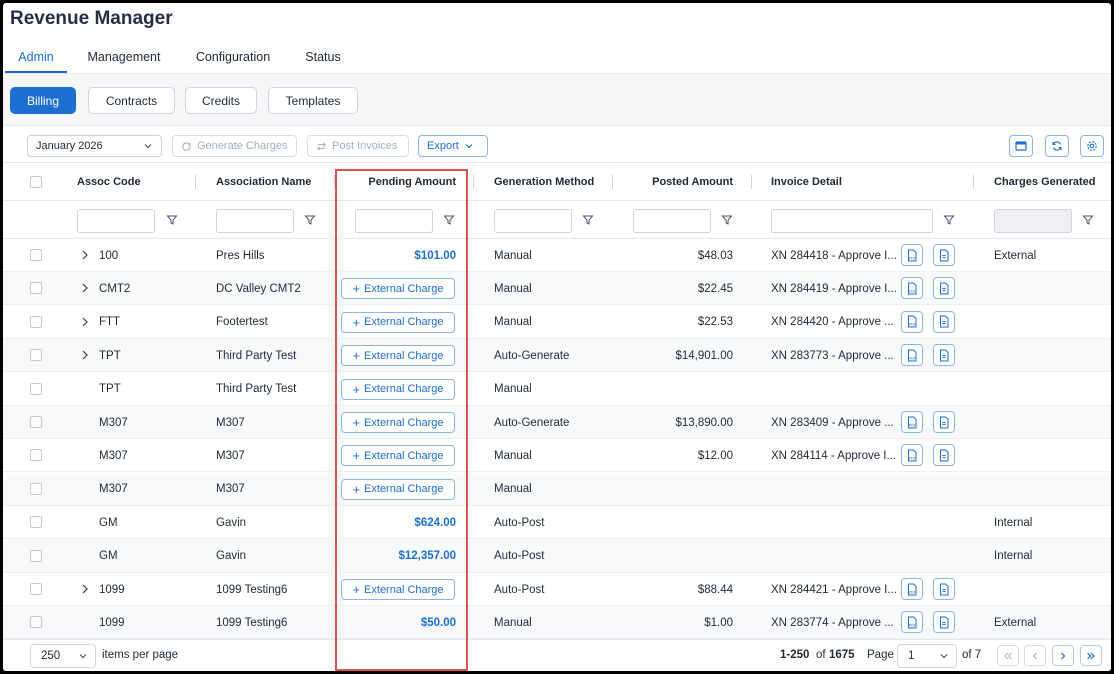 The width and height of the screenshot is (1114, 674). What do you see at coordinates (255, 221) in the screenshot?
I see `association-name-filter-input` at bounding box center [255, 221].